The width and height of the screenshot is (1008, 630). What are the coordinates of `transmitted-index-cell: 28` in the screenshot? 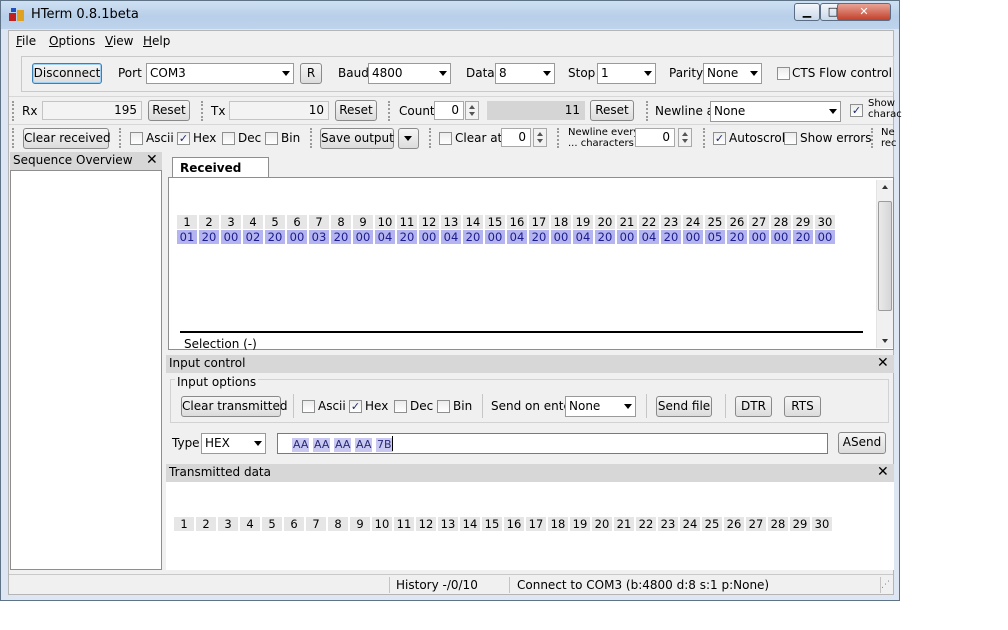 It's located at (778, 524).